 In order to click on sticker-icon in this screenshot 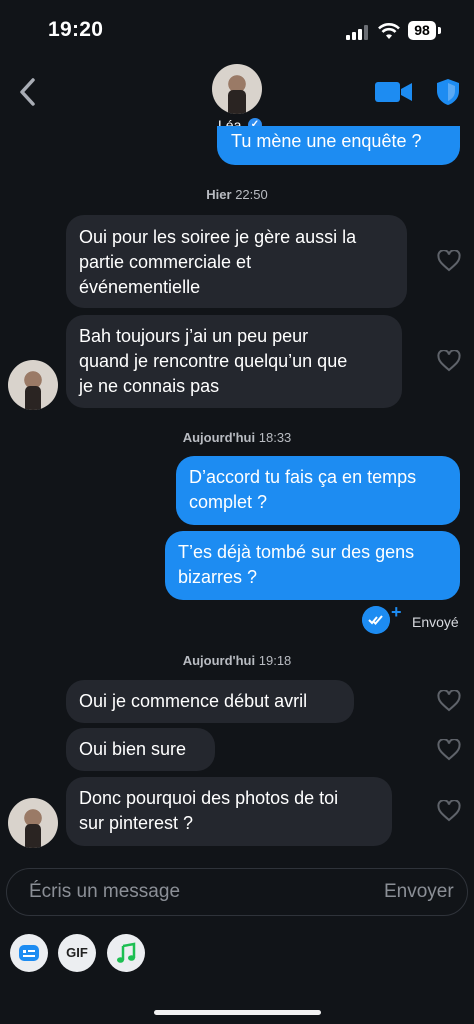, I will do `click(29, 953)`.